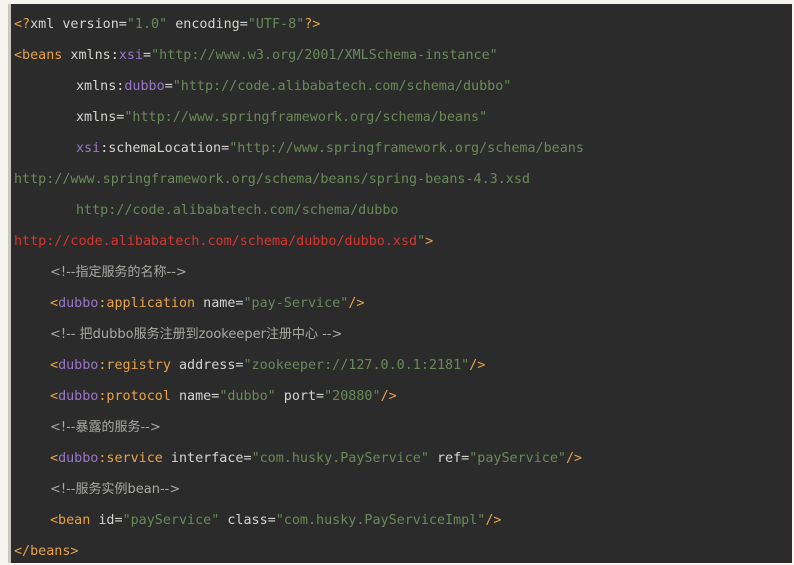  Describe the element at coordinates (165, 148) in the screenshot. I see `attr-schema-location: :schemaLocation=` at that location.